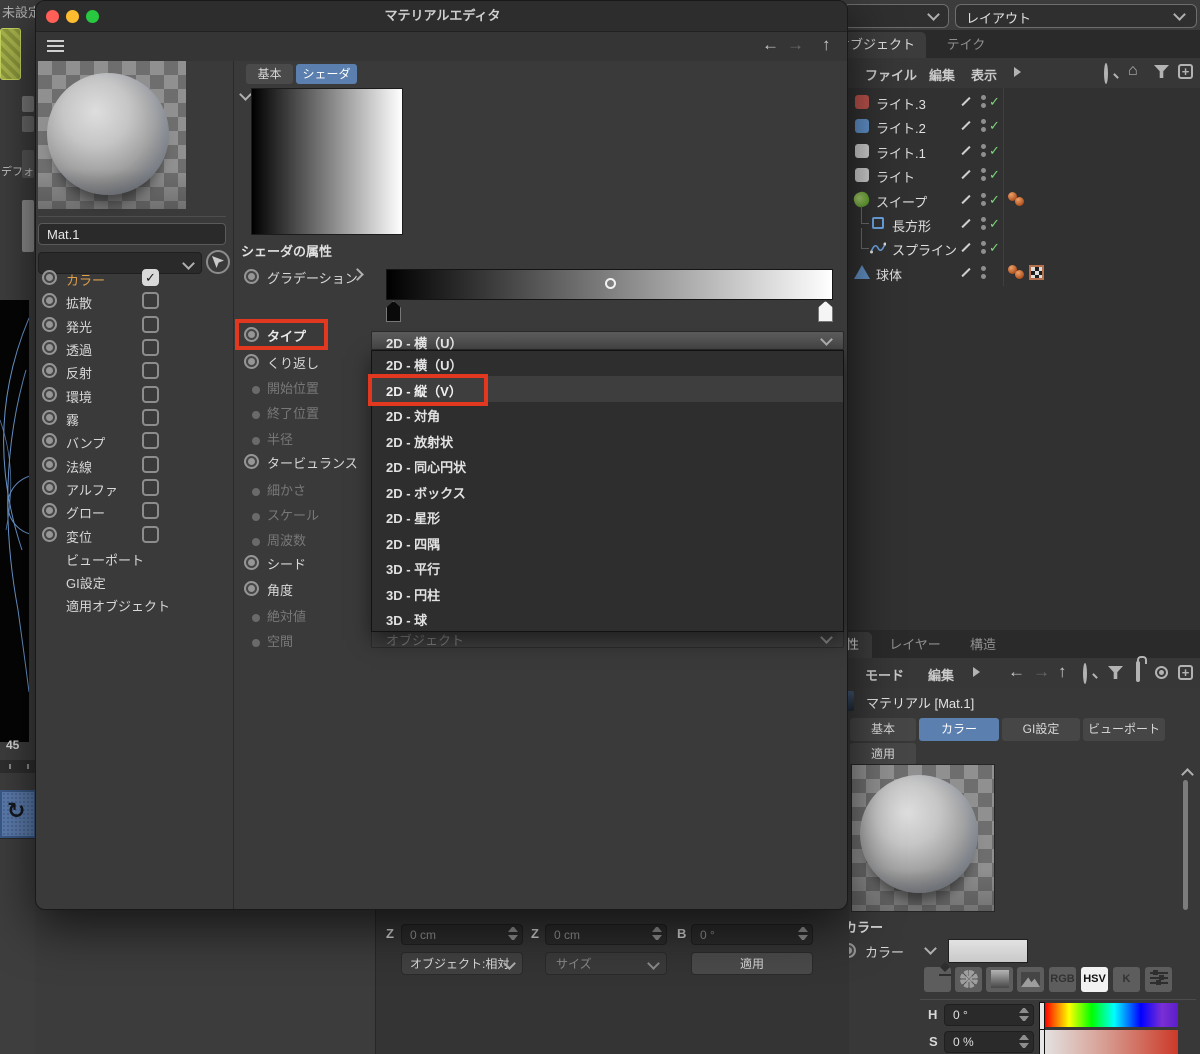  What do you see at coordinates (999, 979) in the screenshot?
I see `gradient-mode-button` at bounding box center [999, 979].